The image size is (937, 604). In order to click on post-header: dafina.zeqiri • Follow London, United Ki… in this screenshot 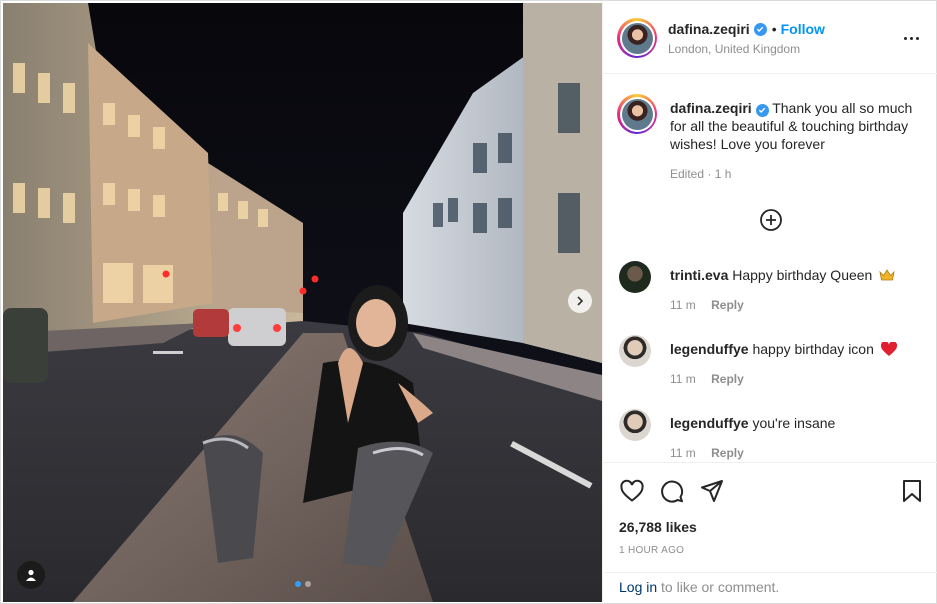, I will do `click(770, 38)`.